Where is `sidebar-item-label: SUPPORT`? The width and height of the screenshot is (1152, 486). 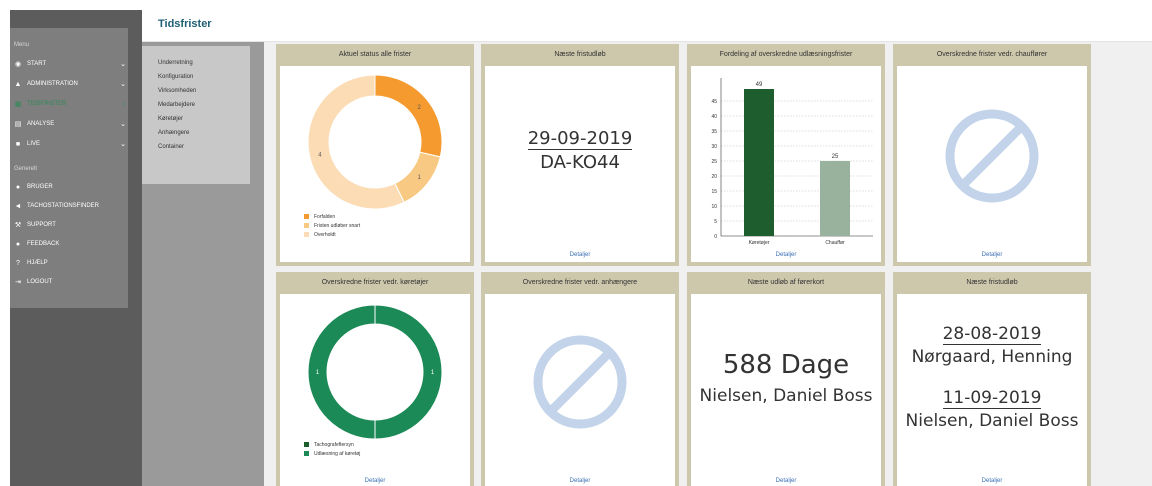
sidebar-item-label: SUPPORT is located at coordinates (41, 225).